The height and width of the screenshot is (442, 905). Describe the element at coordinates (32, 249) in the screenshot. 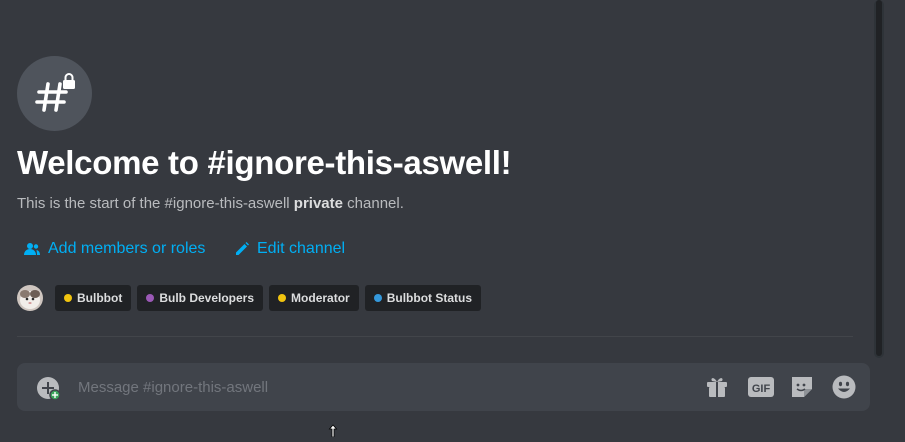

I see `people-icon` at that location.